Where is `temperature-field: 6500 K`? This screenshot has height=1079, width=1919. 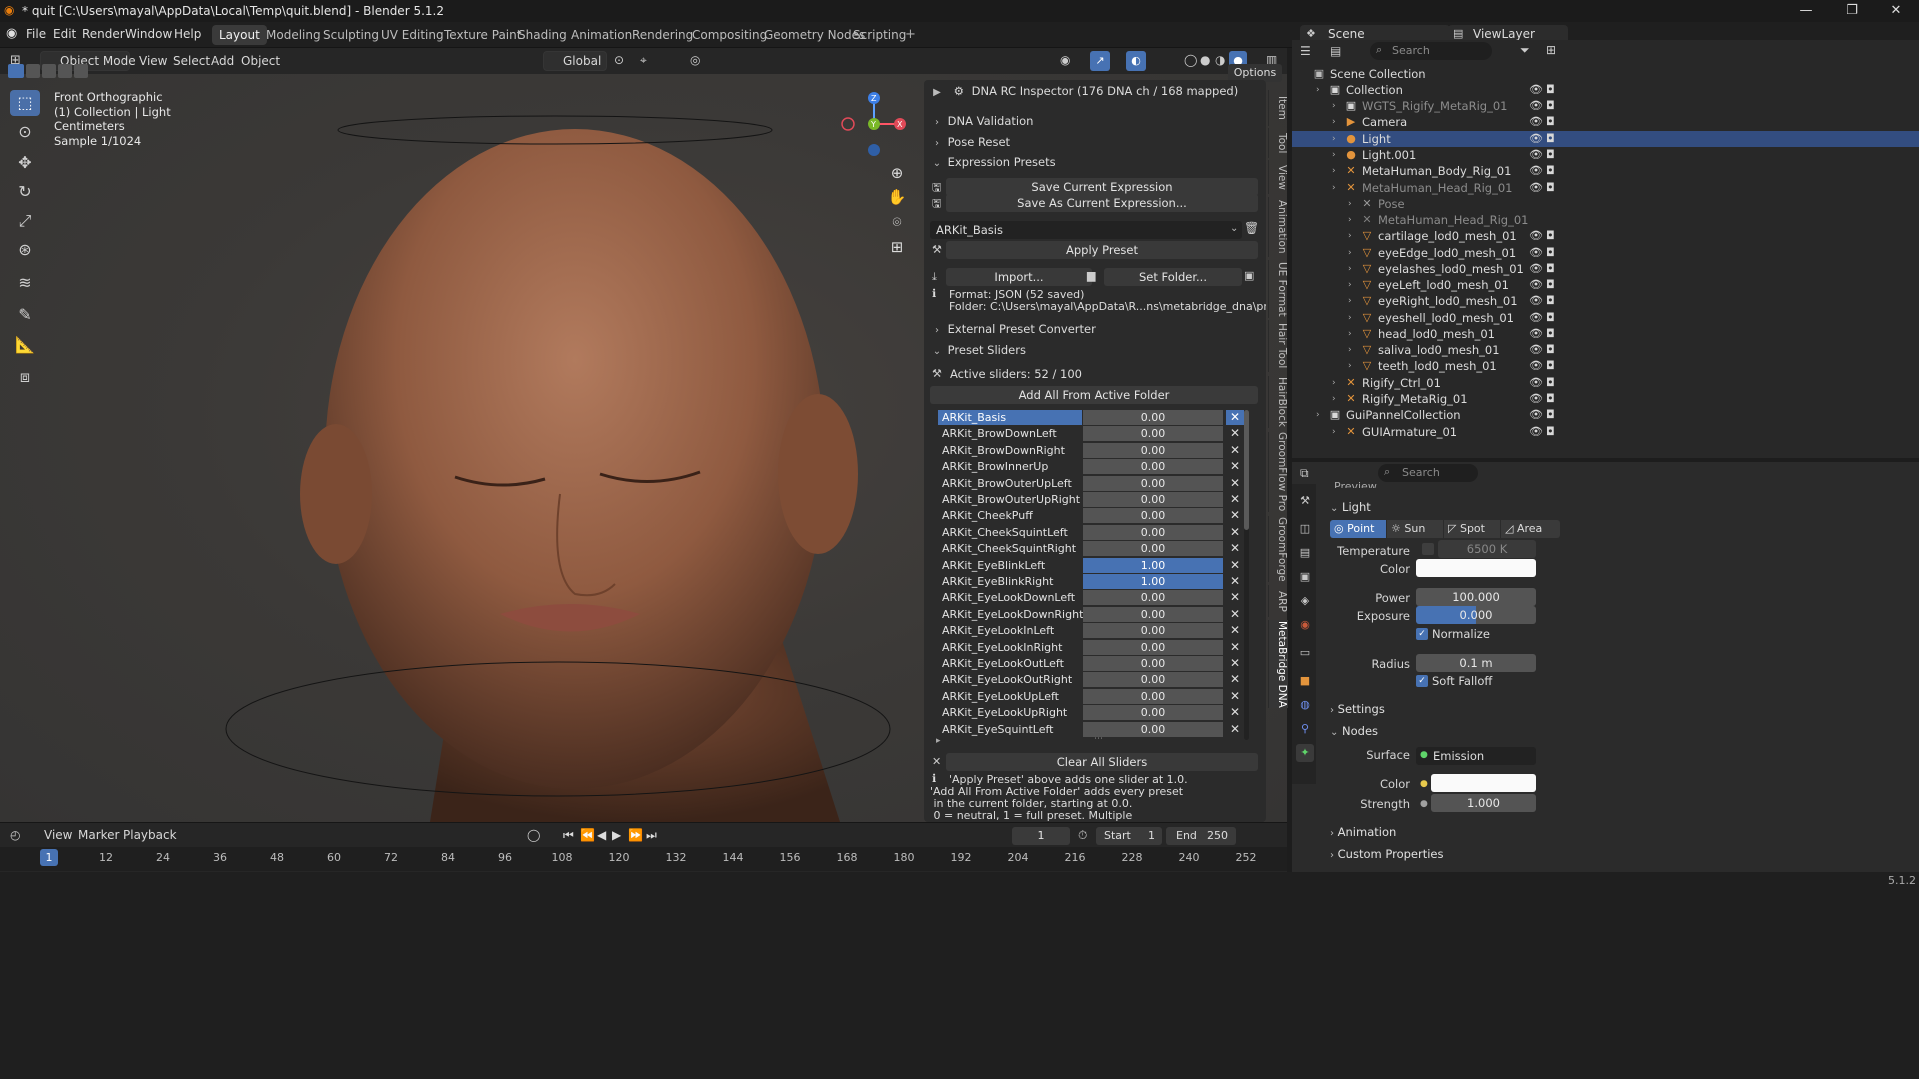
temperature-field: 6500 K is located at coordinates (1487, 549).